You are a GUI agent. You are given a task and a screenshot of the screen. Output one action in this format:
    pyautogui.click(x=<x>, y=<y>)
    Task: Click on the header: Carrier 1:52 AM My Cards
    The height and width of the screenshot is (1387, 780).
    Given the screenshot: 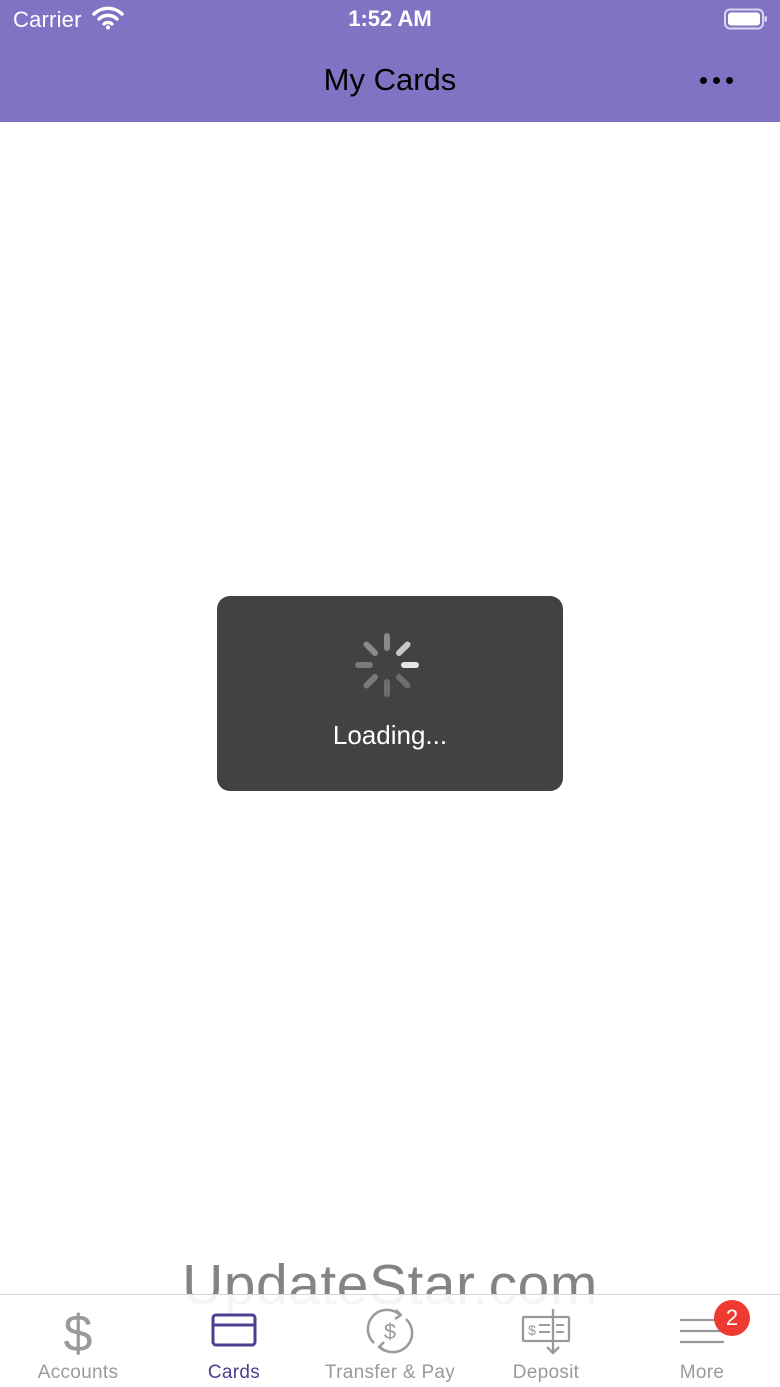 What is the action you would take?
    pyautogui.click(x=390, y=61)
    